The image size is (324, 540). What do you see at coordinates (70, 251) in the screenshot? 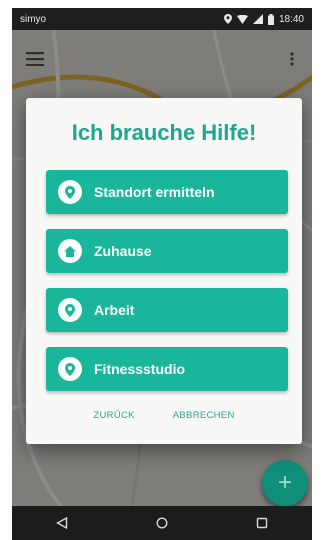
I see `home-icon` at bounding box center [70, 251].